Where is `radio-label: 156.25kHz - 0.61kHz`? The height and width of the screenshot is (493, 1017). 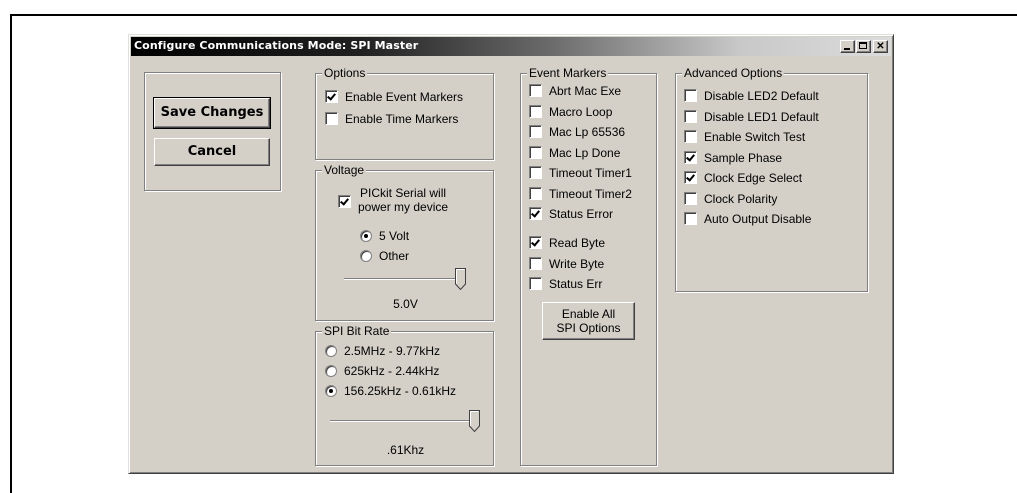 radio-label: 156.25kHz - 0.61kHz is located at coordinates (400, 391).